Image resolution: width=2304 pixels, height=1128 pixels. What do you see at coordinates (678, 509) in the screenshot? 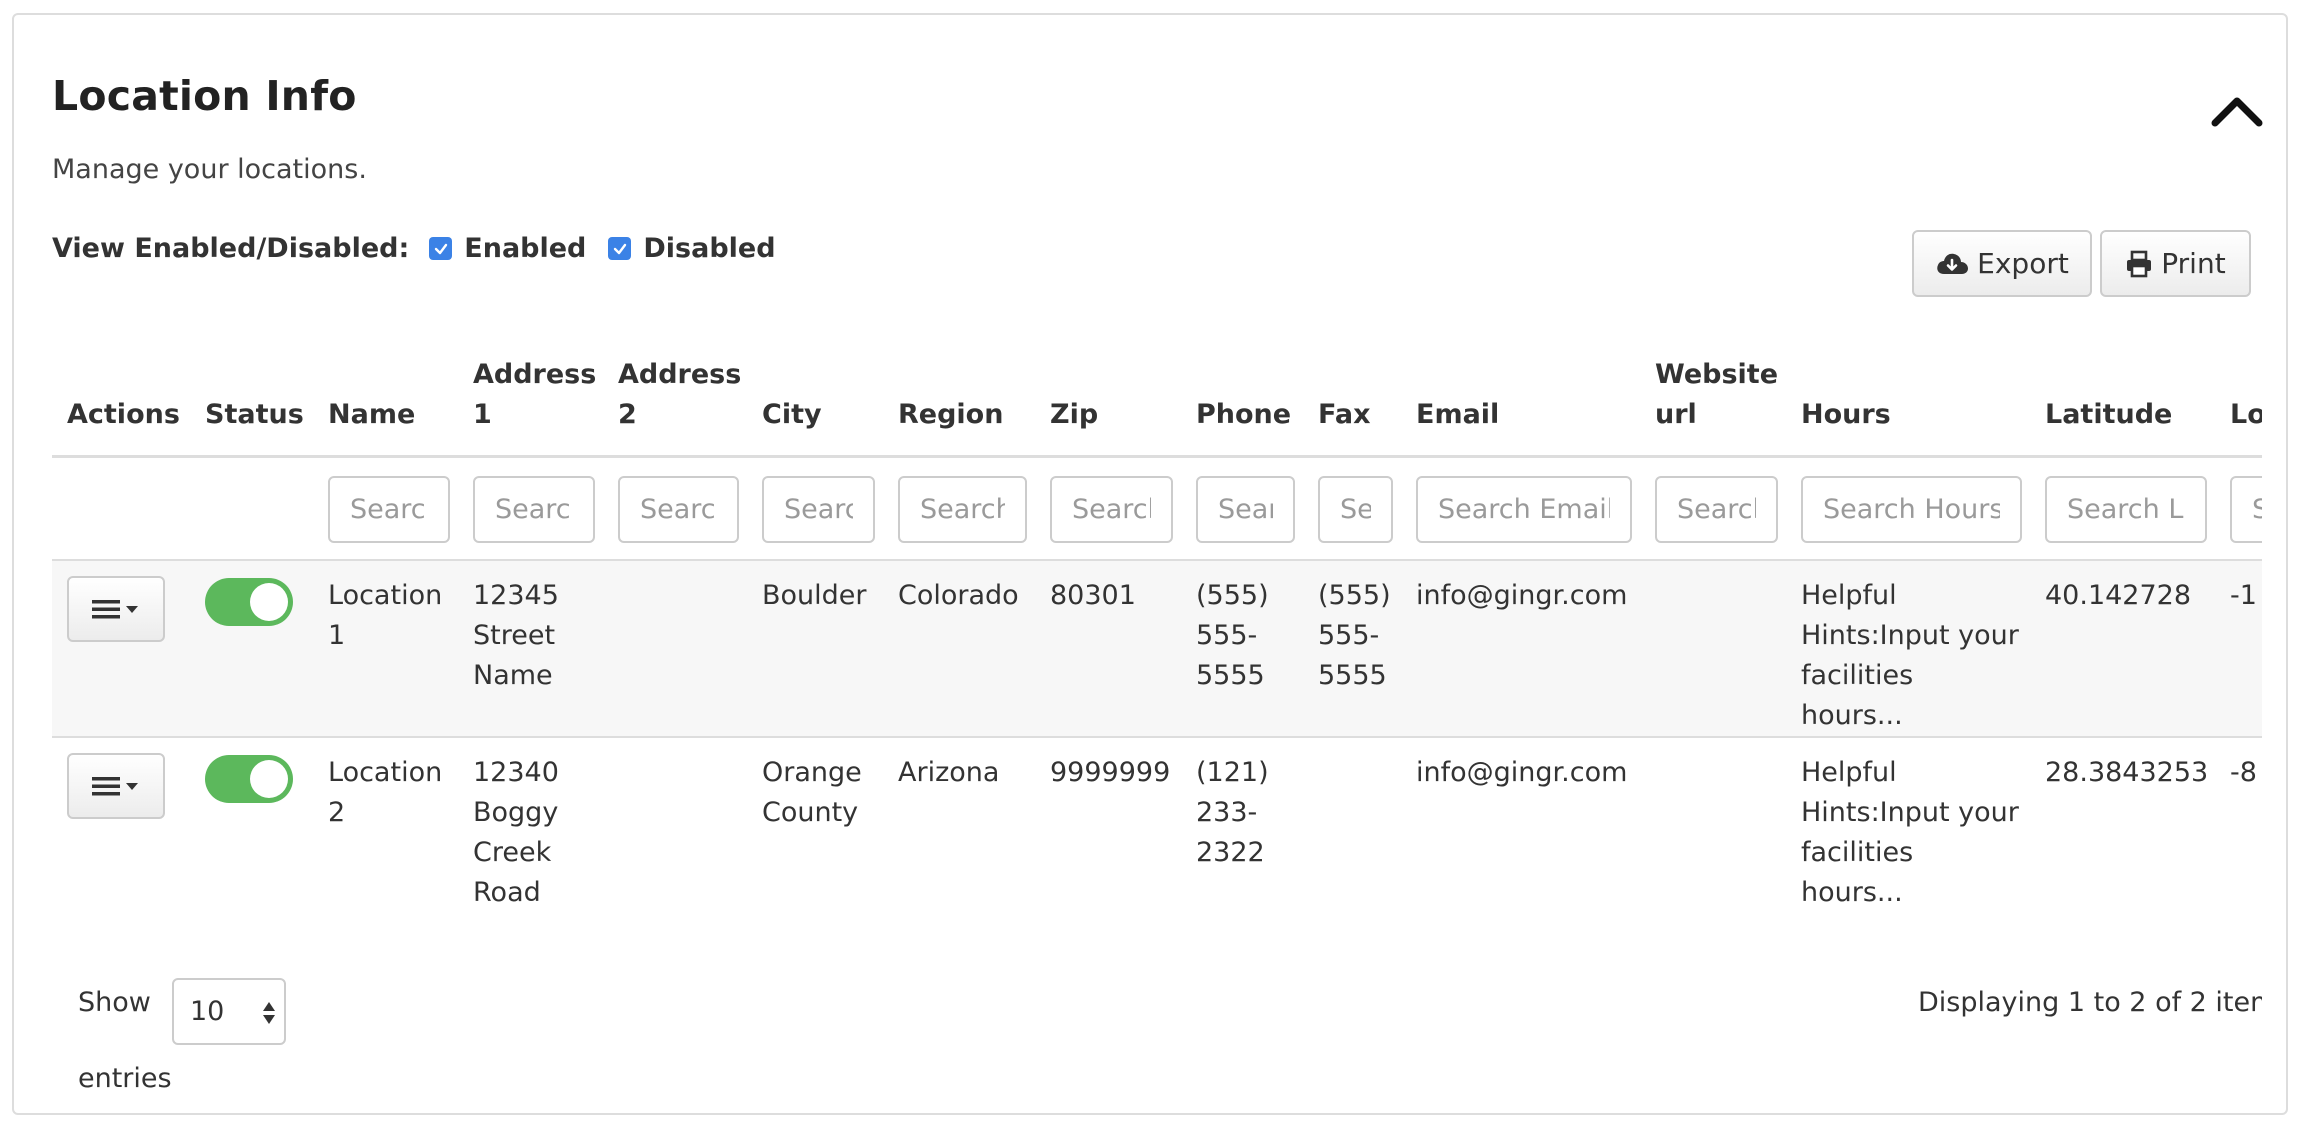
I see `search-address2-input` at bounding box center [678, 509].